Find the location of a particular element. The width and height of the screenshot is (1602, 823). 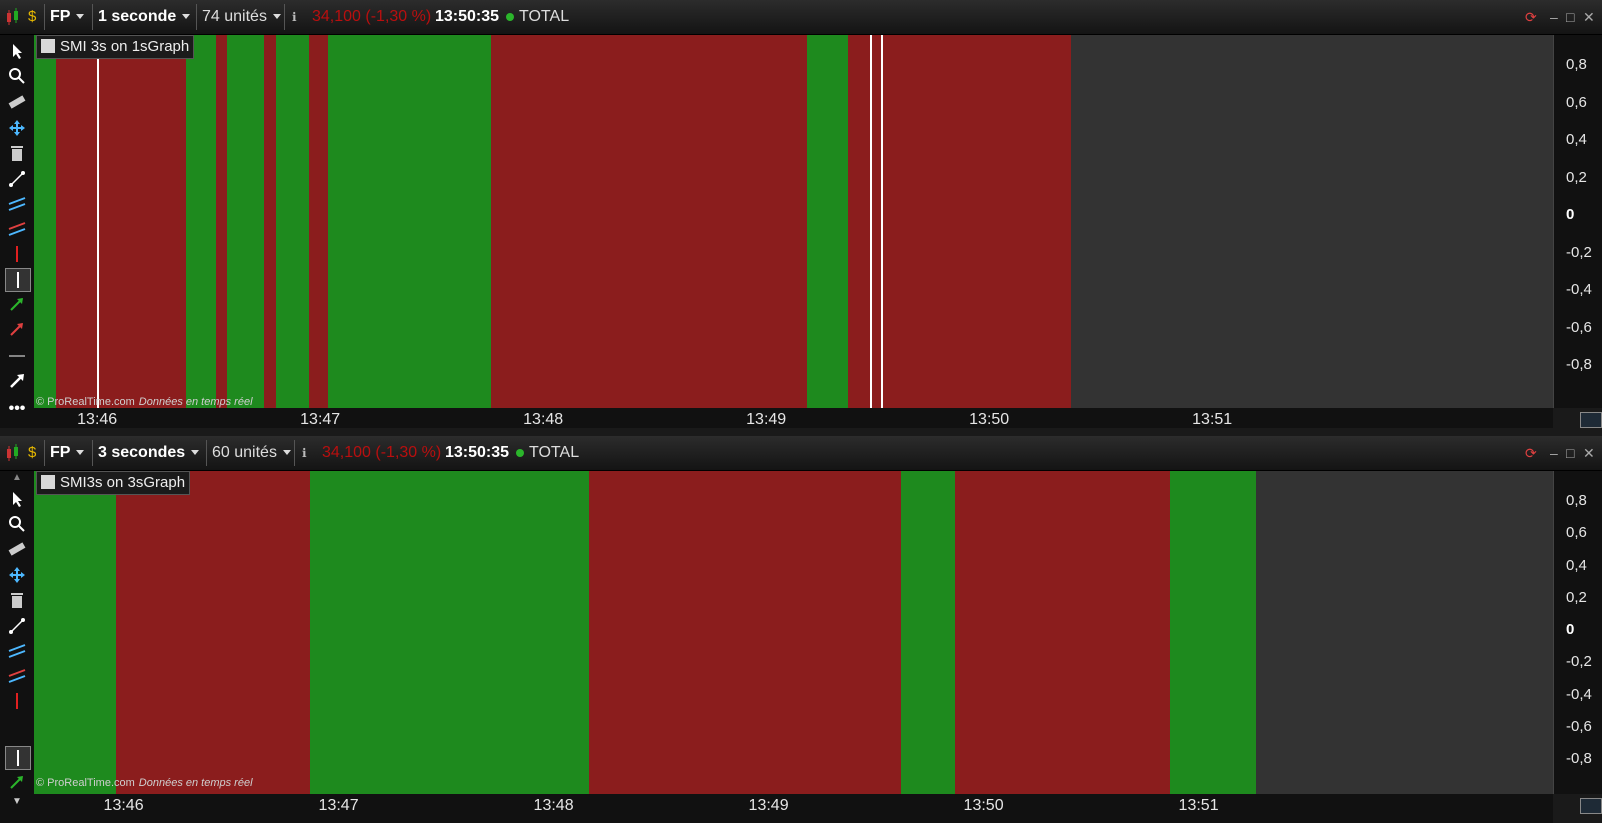

red-arrow-icon is located at coordinates (17, 329).